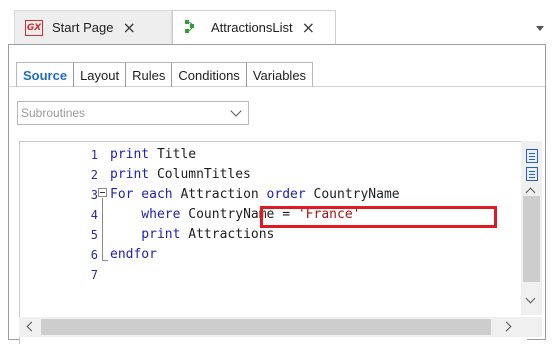  Describe the element at coordinates (279, 75) in the screenshot. I see `tab-variables: Variables` at that location.